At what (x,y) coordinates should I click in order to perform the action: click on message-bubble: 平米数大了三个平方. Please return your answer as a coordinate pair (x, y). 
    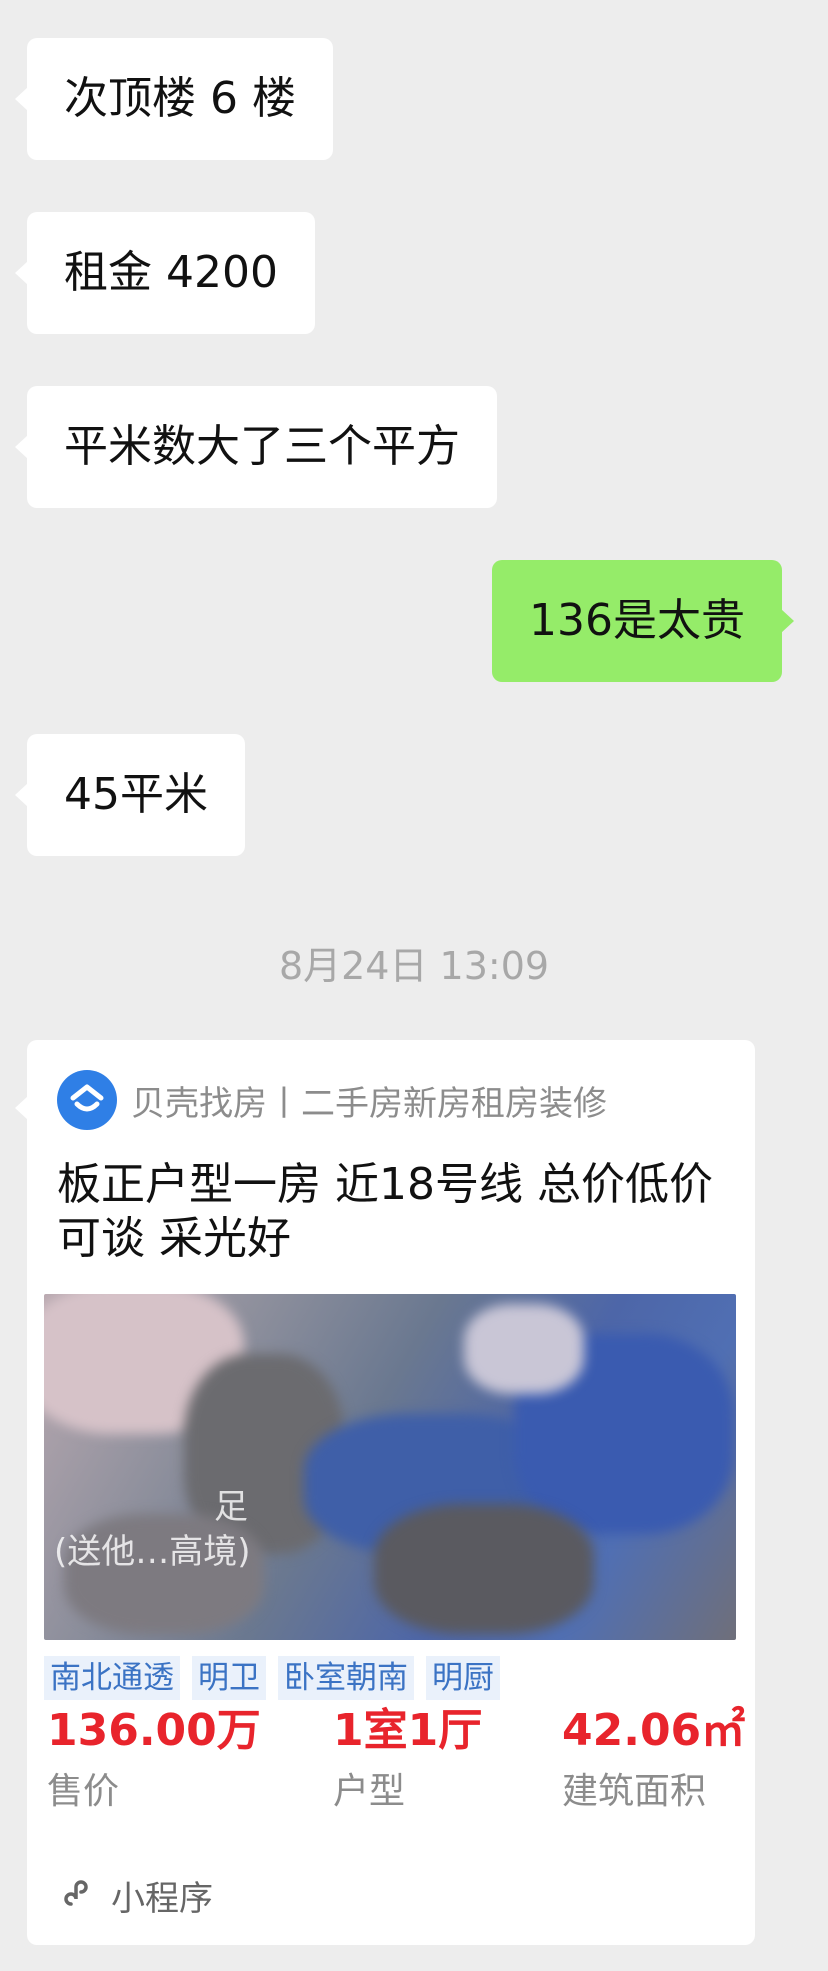
    Looking at the image, I should click on (256, 447).